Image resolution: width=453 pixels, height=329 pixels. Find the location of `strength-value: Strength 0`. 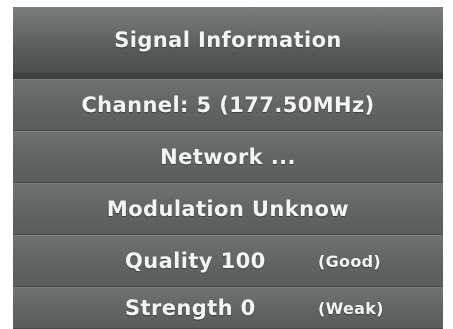

strength-value: Strength 0 is located at coordinates (190, 308).